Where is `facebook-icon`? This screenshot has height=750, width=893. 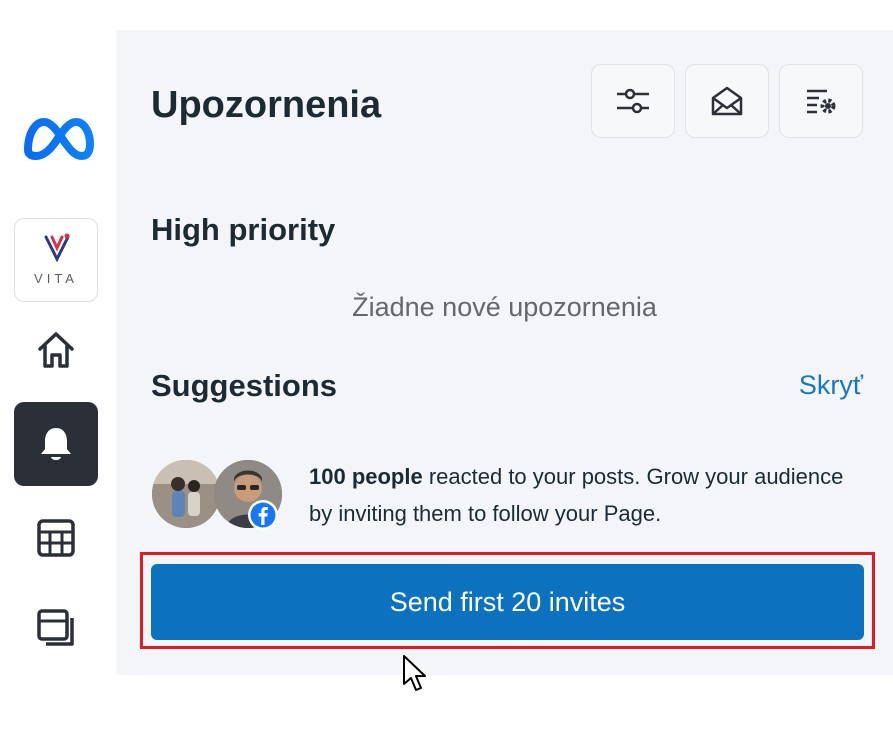
facebook-icon is located at coordinates (263, 515).